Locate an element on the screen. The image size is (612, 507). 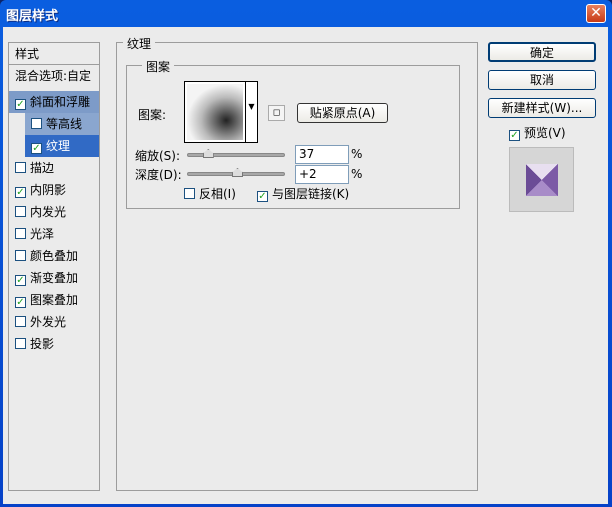
scale-slider is located at coordinates (236, 153).